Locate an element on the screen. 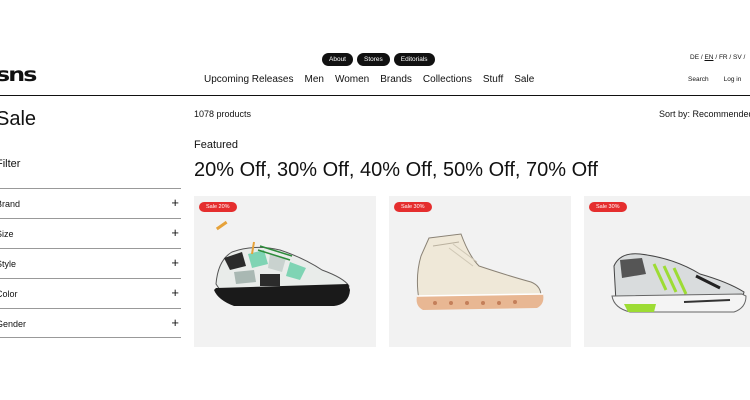 The width and height of the screenshot is (750, 400). nav-sale: Sale is located at coordinates (524, 79).